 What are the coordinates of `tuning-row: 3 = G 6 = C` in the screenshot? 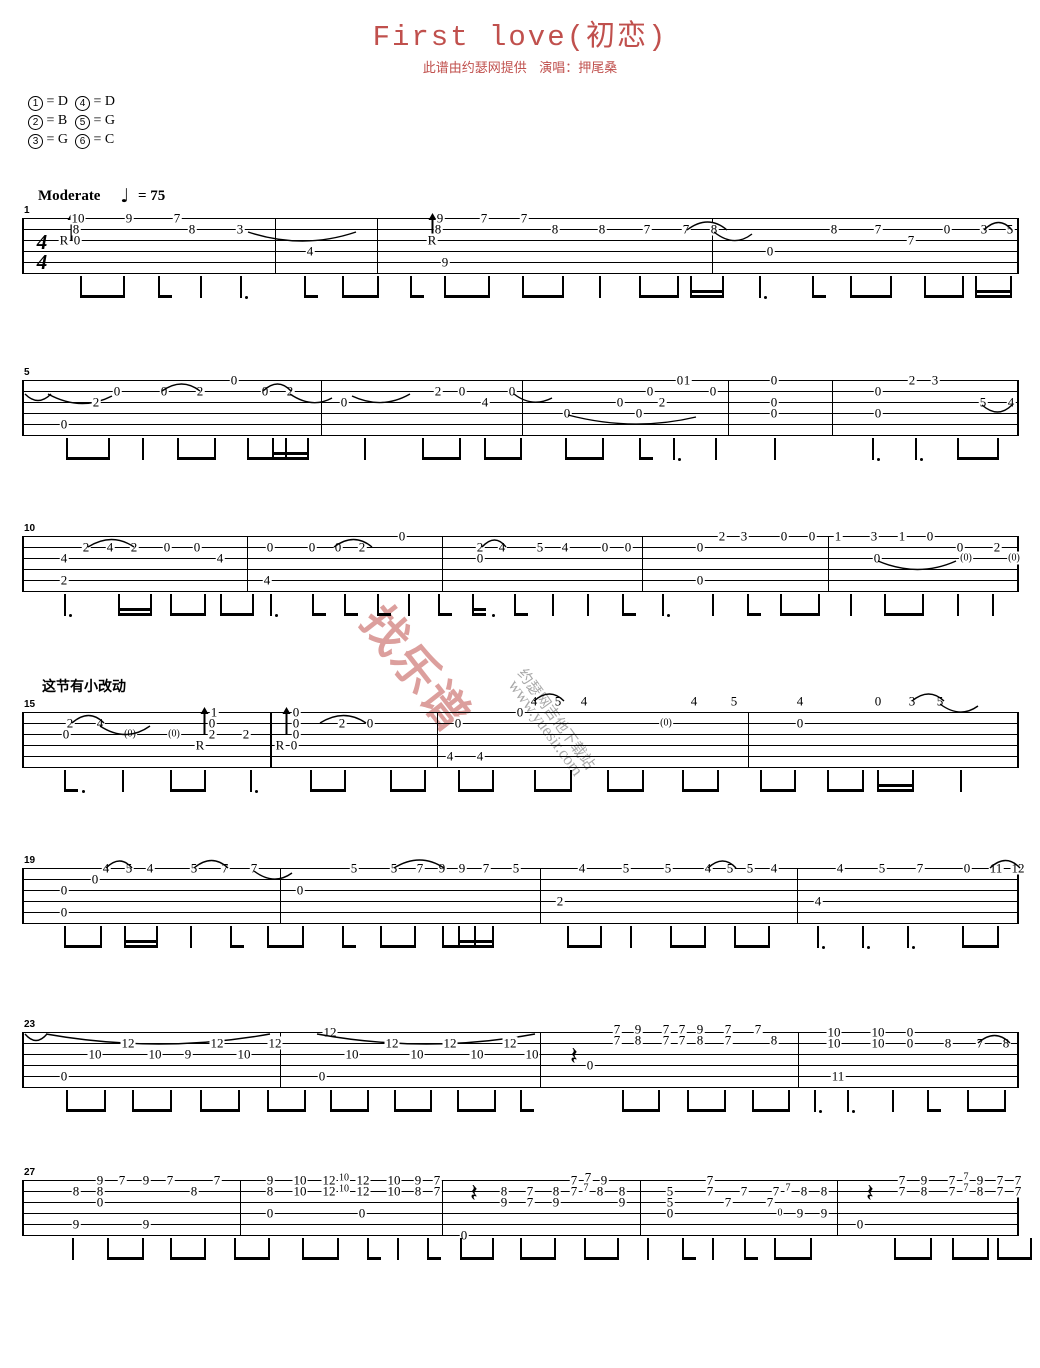 It's located at (75, 141).